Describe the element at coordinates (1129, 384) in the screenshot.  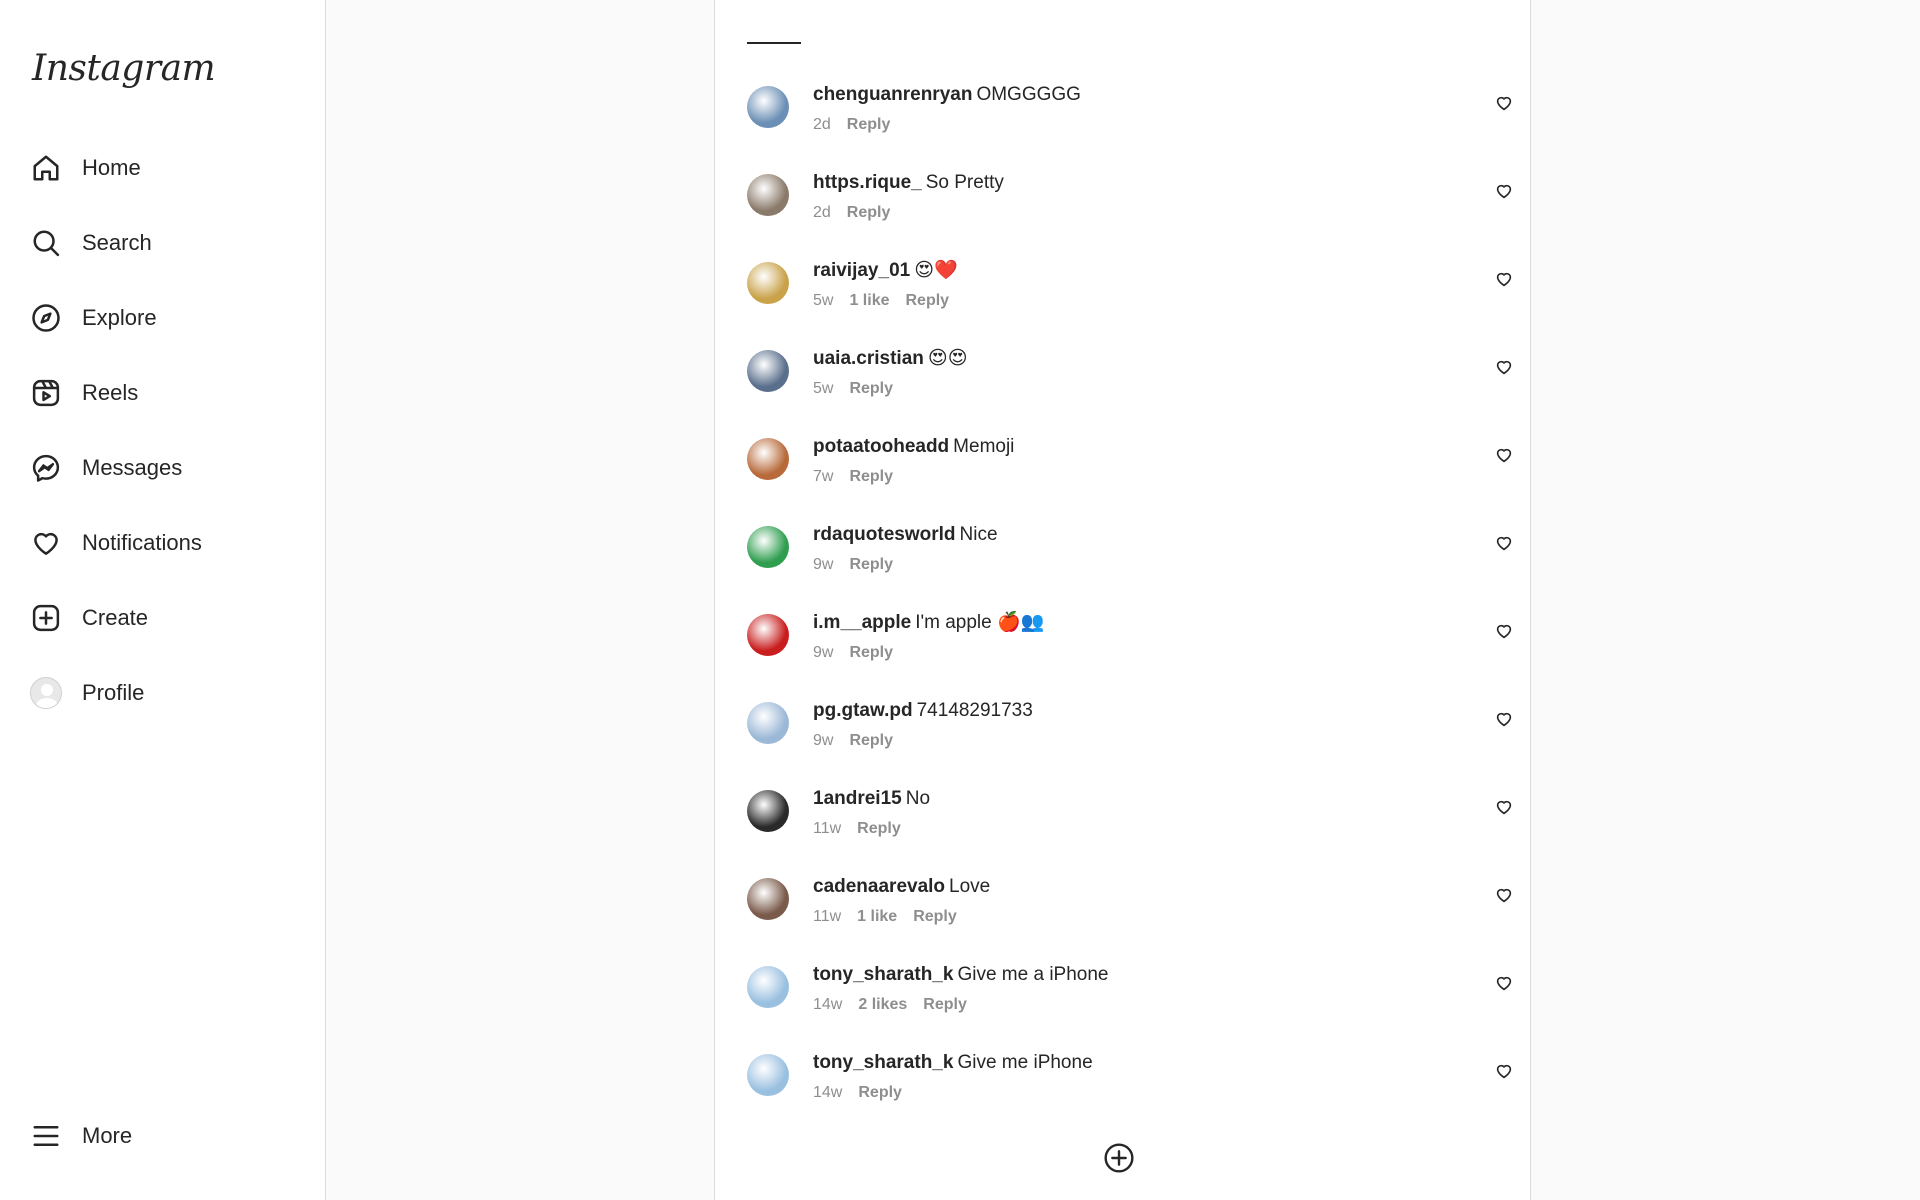
I see `comment-item: uaia.cristian 😍😍 5w Reply` at that location.